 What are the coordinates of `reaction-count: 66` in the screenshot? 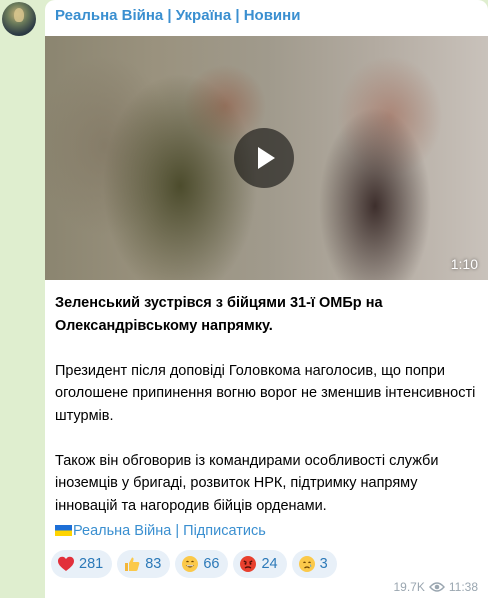 It's located at (211, 564).